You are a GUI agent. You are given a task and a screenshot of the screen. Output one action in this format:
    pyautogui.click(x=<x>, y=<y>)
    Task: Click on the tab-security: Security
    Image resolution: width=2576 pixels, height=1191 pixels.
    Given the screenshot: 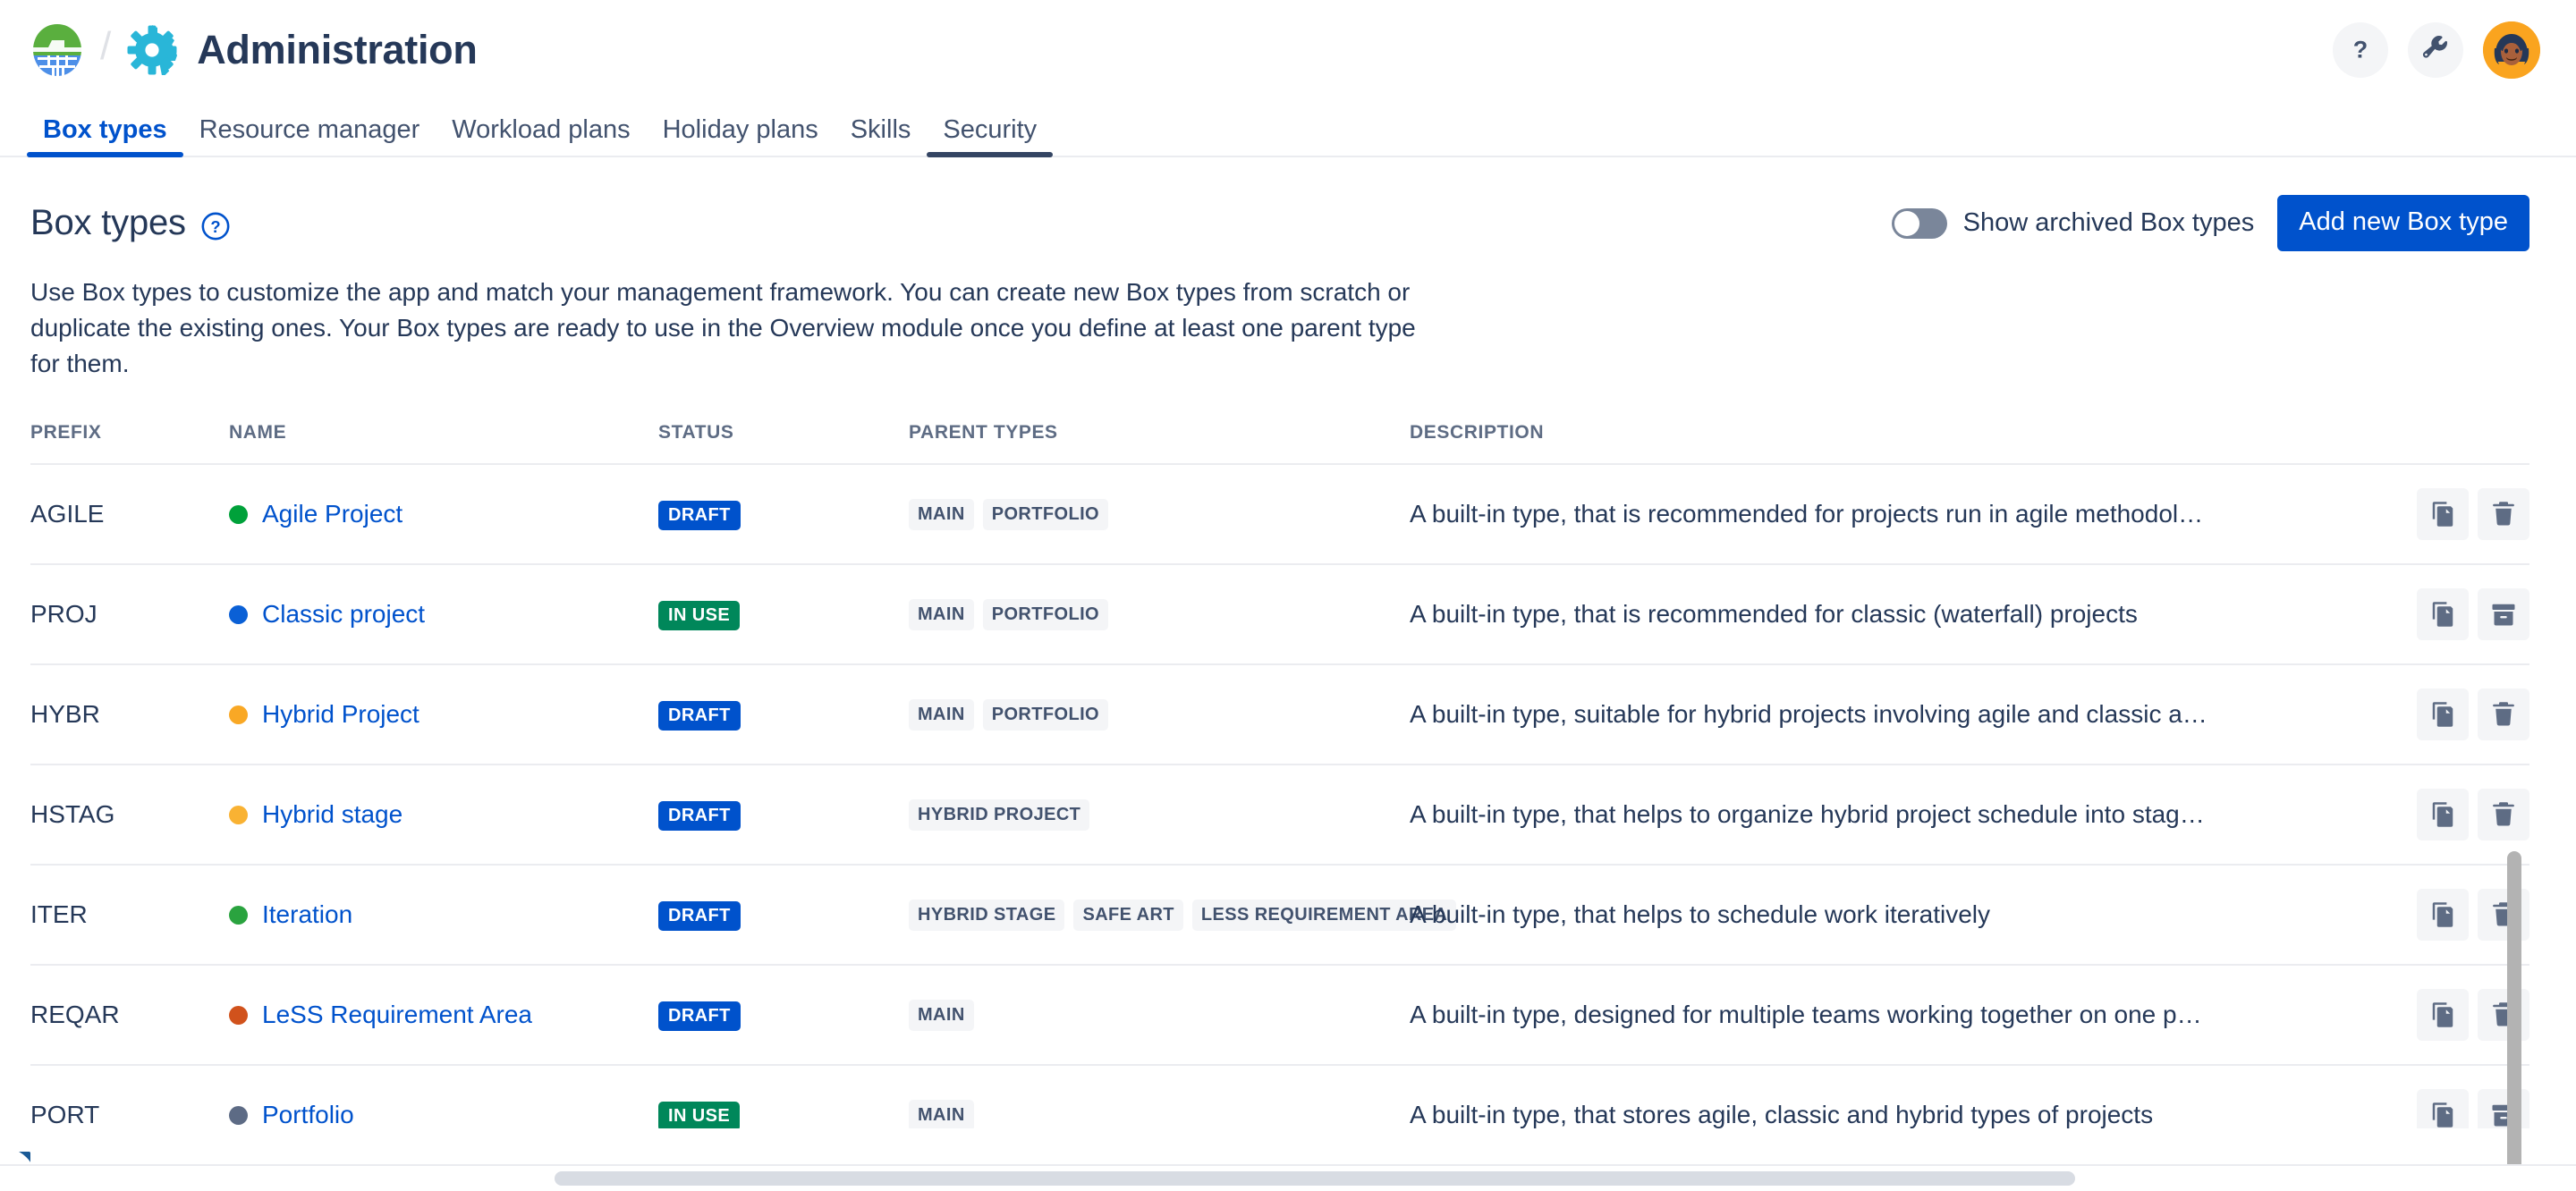 What is the action you would take?
    pyautogui.click(x=990, y=137)
    